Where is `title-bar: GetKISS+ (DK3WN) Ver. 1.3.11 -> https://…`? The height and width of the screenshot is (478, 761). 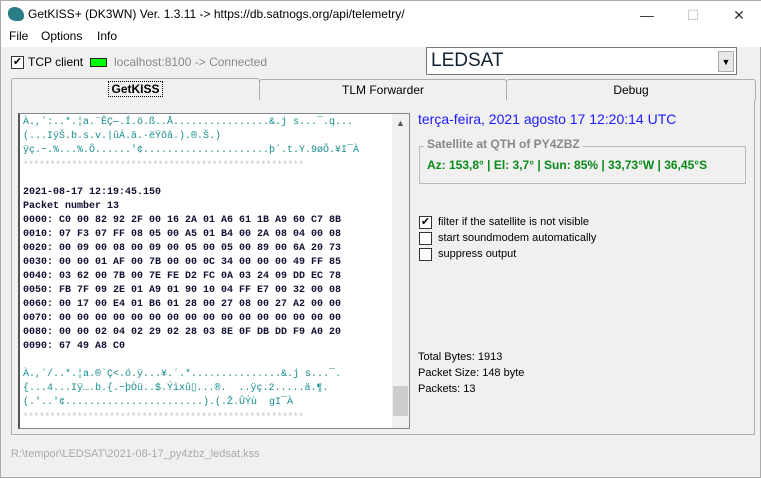
title-bar: GetKISS+ (DK3WN) Ver. 1.3.11 -> https://… is located at coordinates (381, 15).